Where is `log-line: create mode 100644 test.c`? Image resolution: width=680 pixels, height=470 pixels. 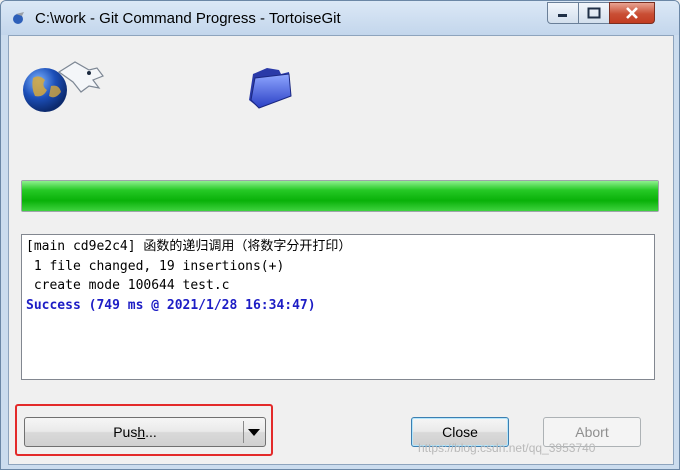
log-line: create mode 100644 test.c is located at coordinates (128, 285).